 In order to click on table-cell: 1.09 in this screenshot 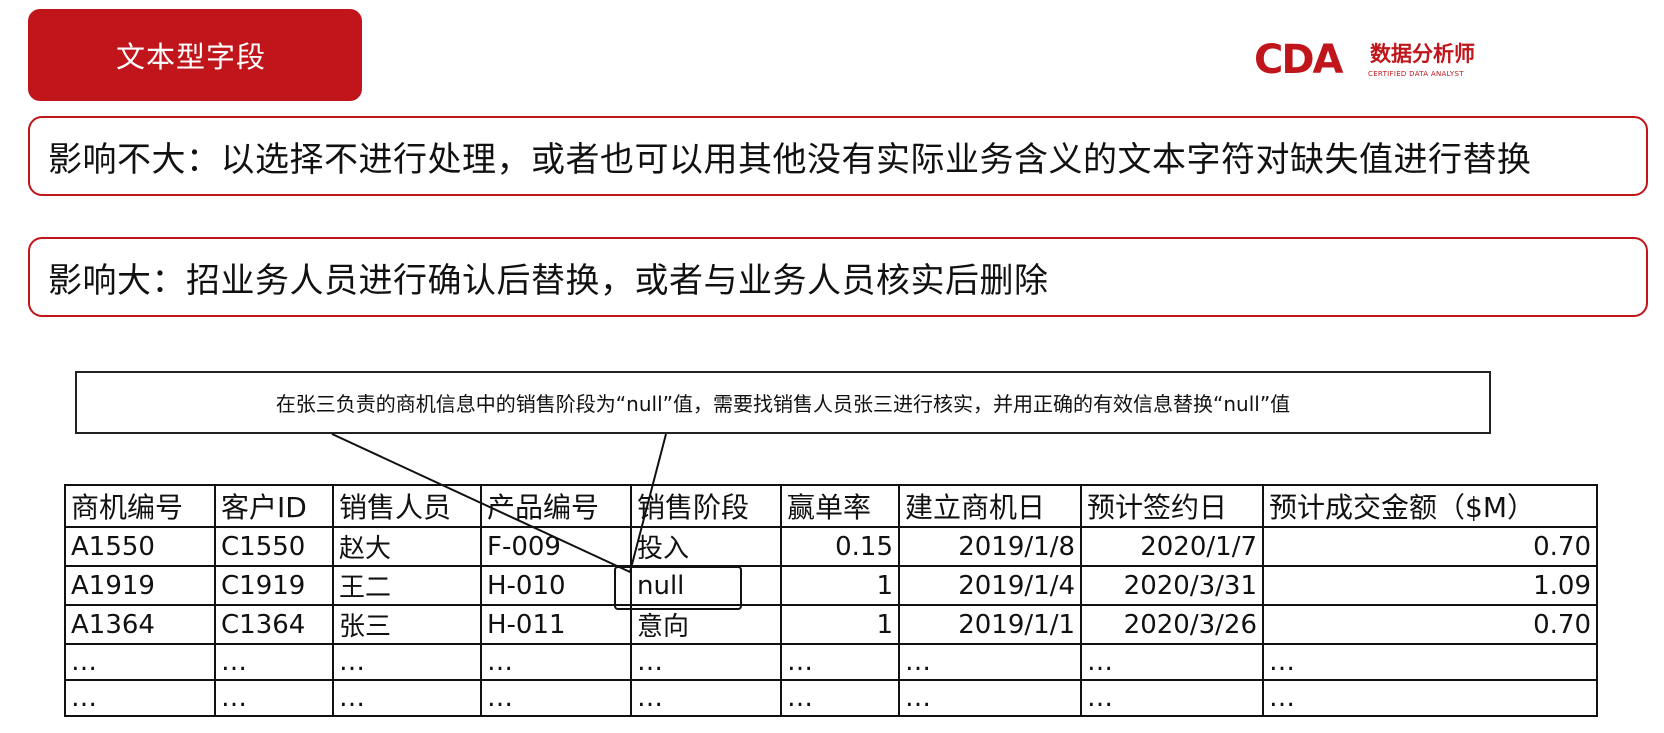, I will do `click(1430, 585)`.